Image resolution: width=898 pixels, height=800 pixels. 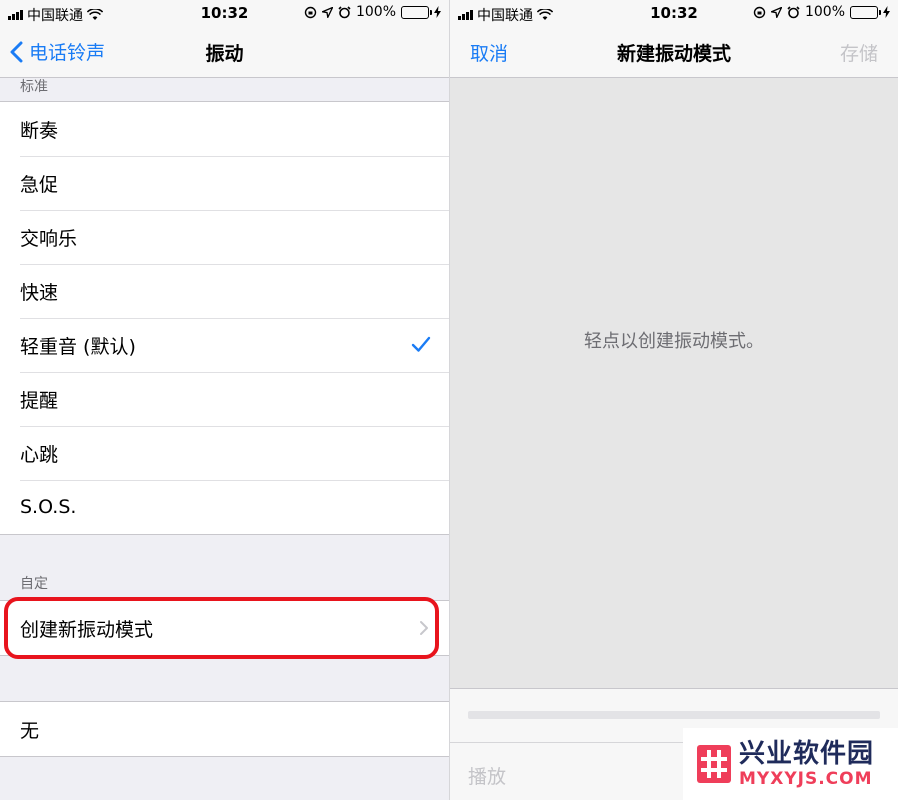 What do you see at coordinates (224, 507) in the screenshot?
I see `list-item: S.O.S.` at bounding box center [224, 507].